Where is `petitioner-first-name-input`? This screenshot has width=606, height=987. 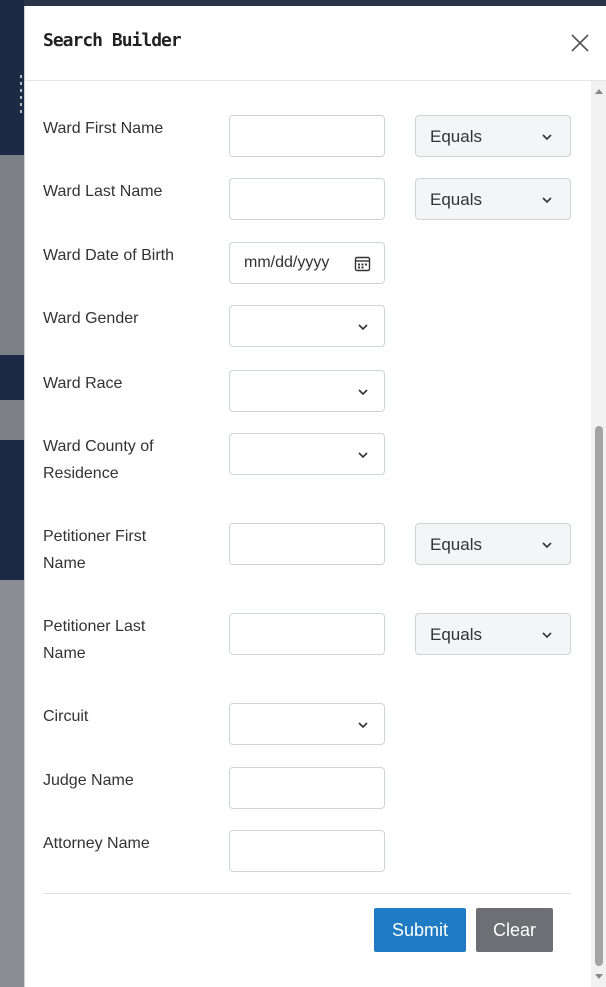 petitioner-first-name-input is located at coordinates (307, 544).